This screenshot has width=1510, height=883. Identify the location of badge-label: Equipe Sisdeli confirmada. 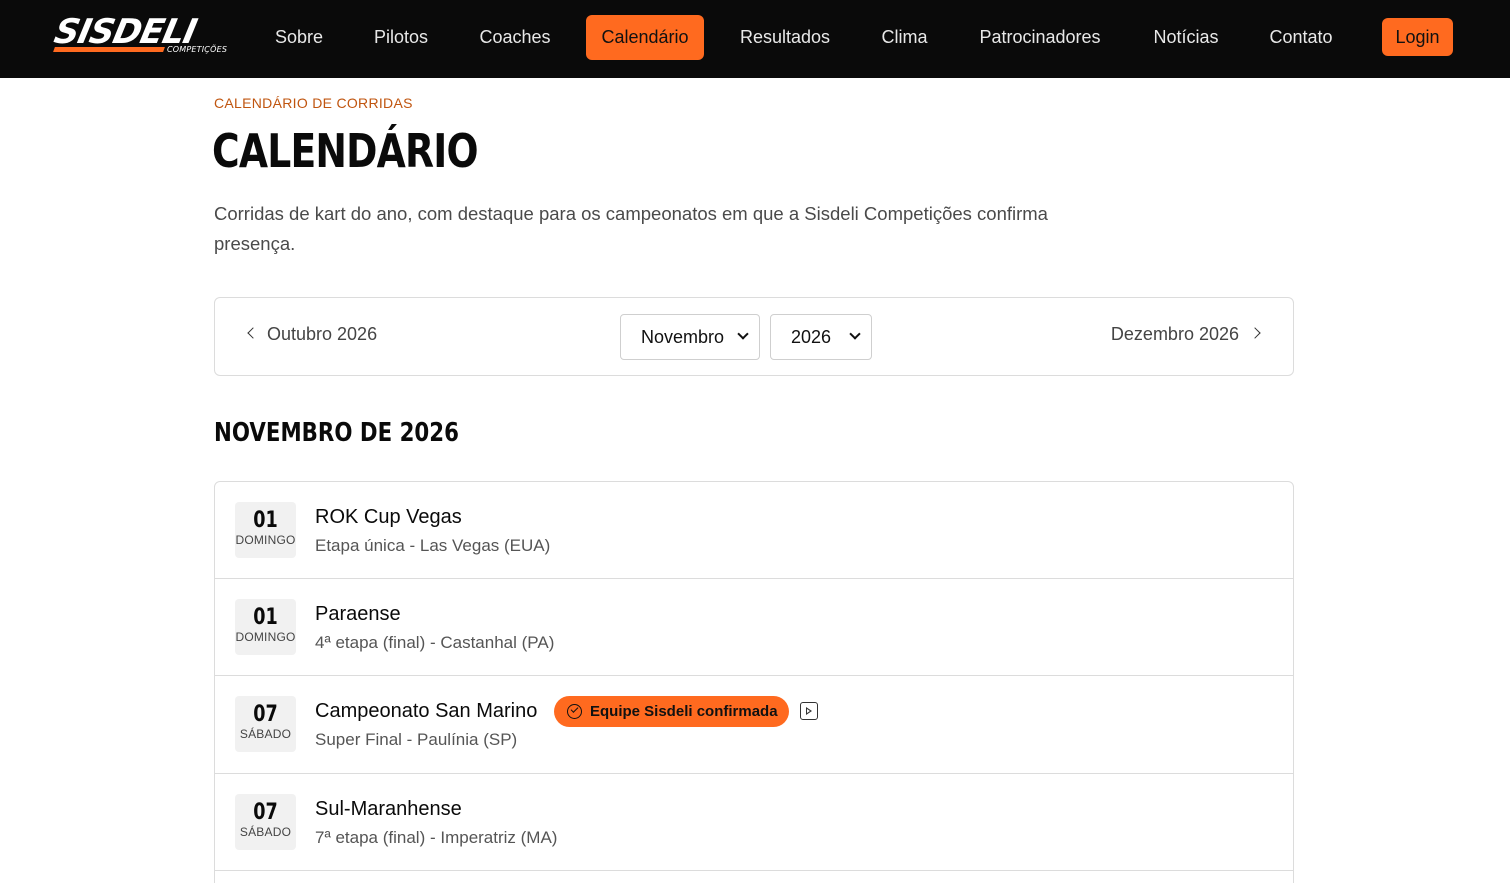
(684, 711).